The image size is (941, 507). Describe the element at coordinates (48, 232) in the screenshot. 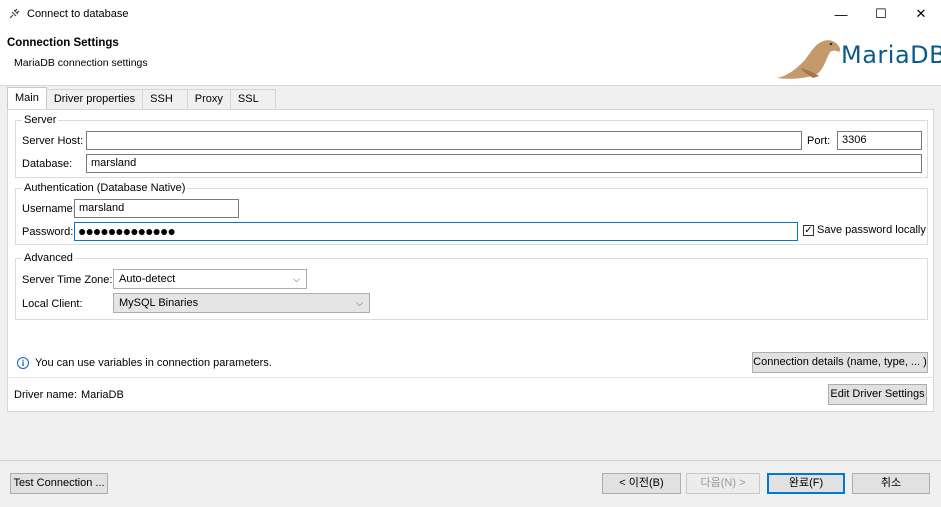

I see `password-label: Password:` at that location.